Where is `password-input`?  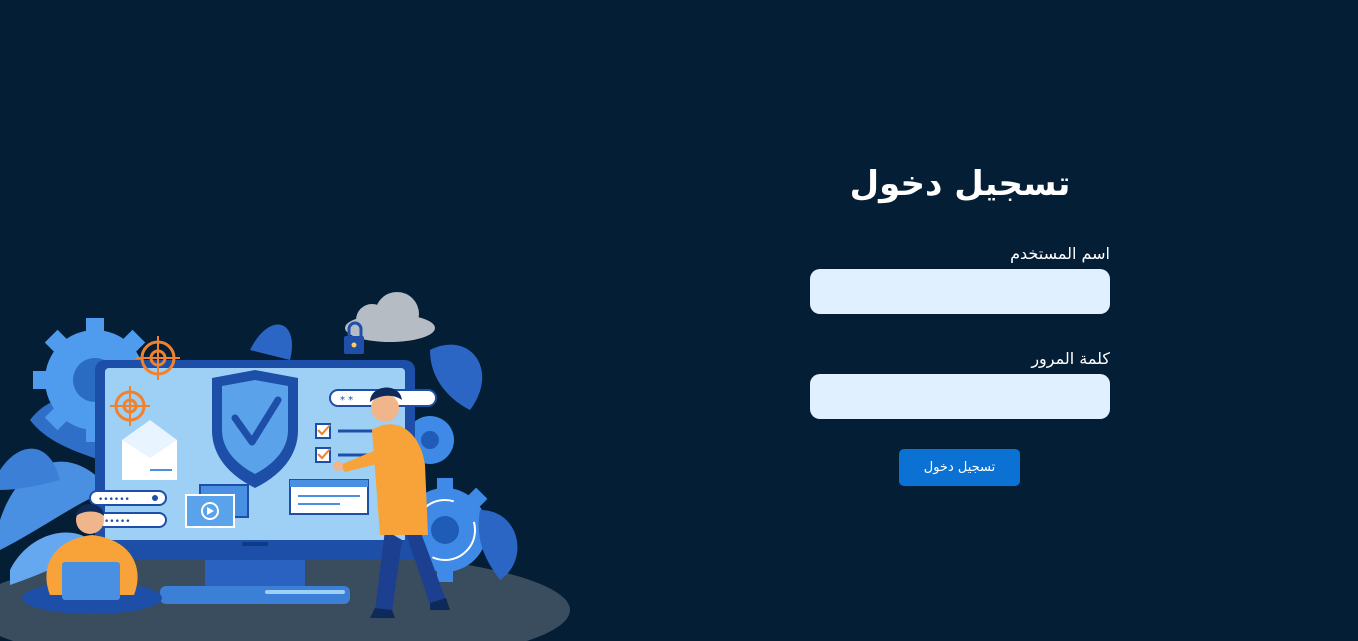
password-input is located at coordinates (960, 396).